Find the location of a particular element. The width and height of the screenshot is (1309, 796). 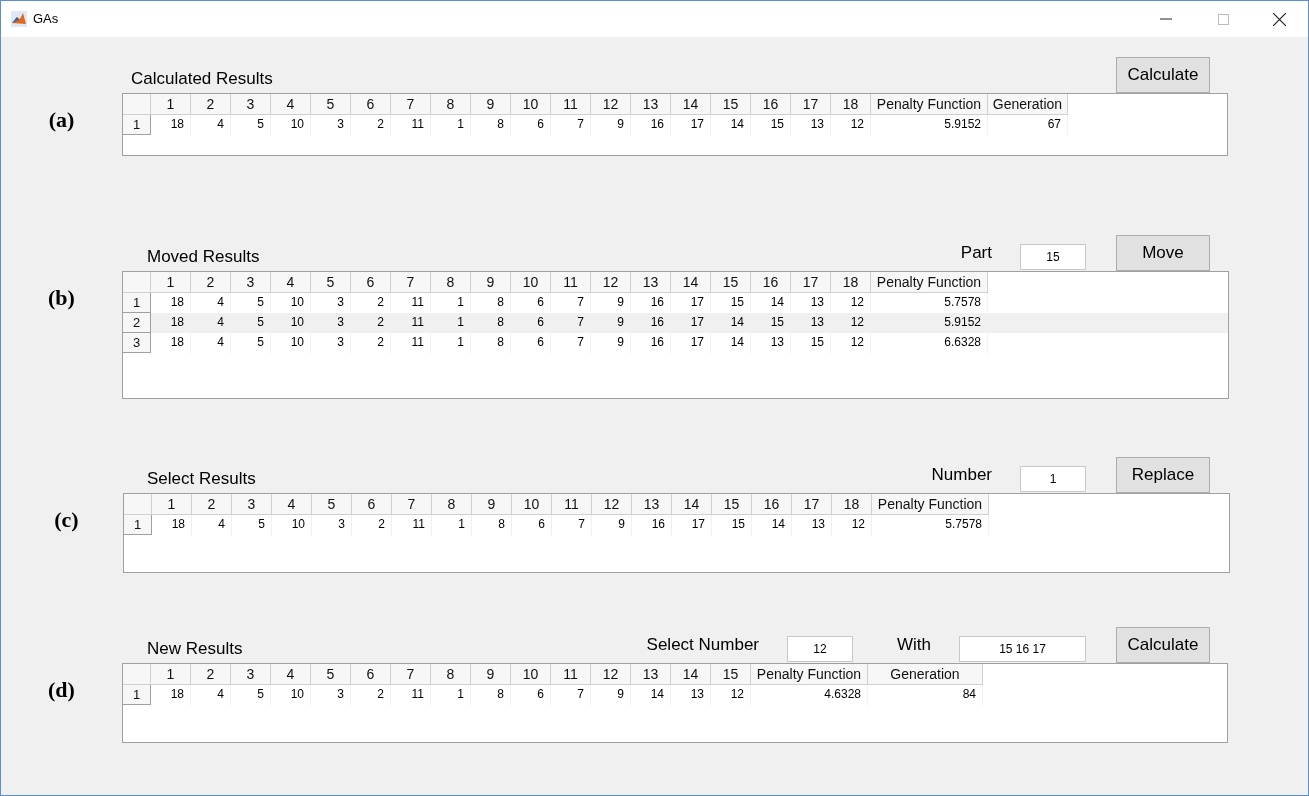

table-cell: 17 is located at coordinates (691, 125).